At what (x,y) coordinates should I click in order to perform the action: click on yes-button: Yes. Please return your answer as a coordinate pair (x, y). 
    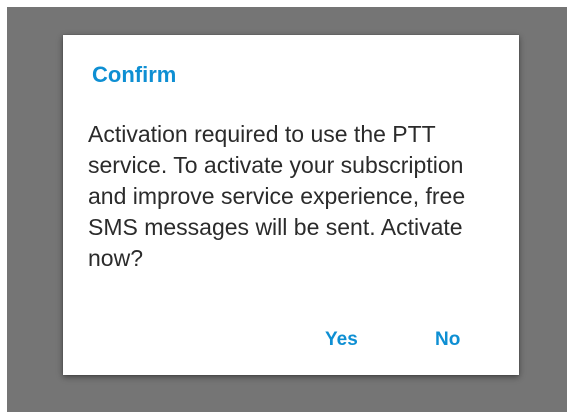
    Looking at the image, I should click on (341, 340).